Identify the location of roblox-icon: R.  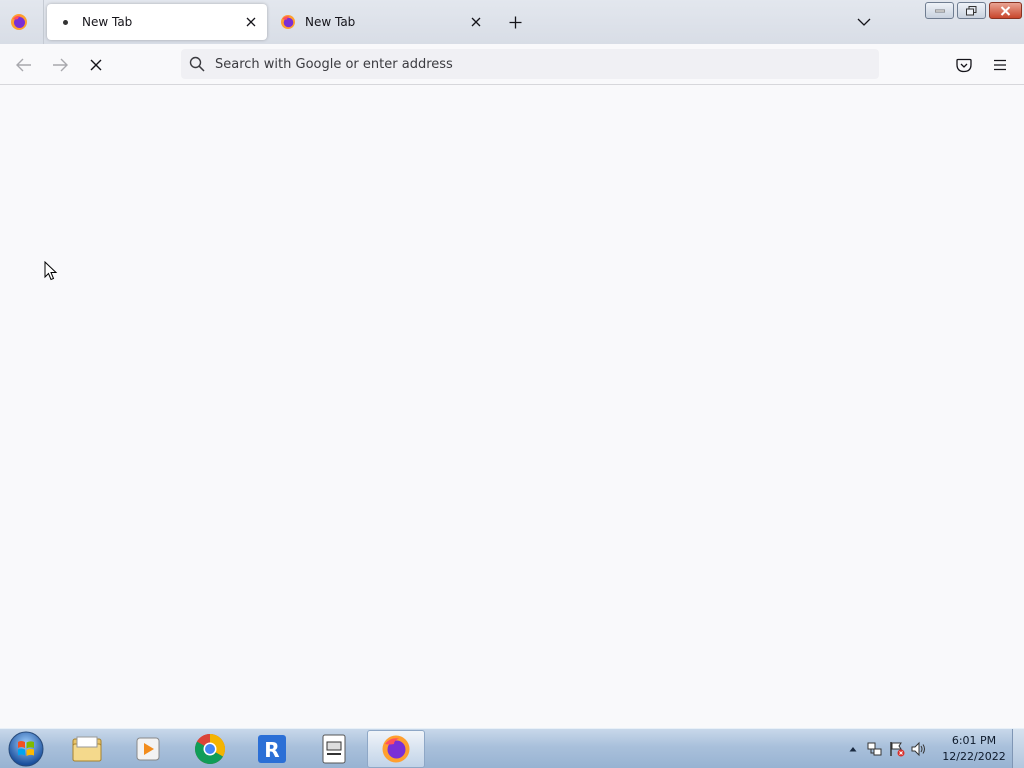
(272, 749).